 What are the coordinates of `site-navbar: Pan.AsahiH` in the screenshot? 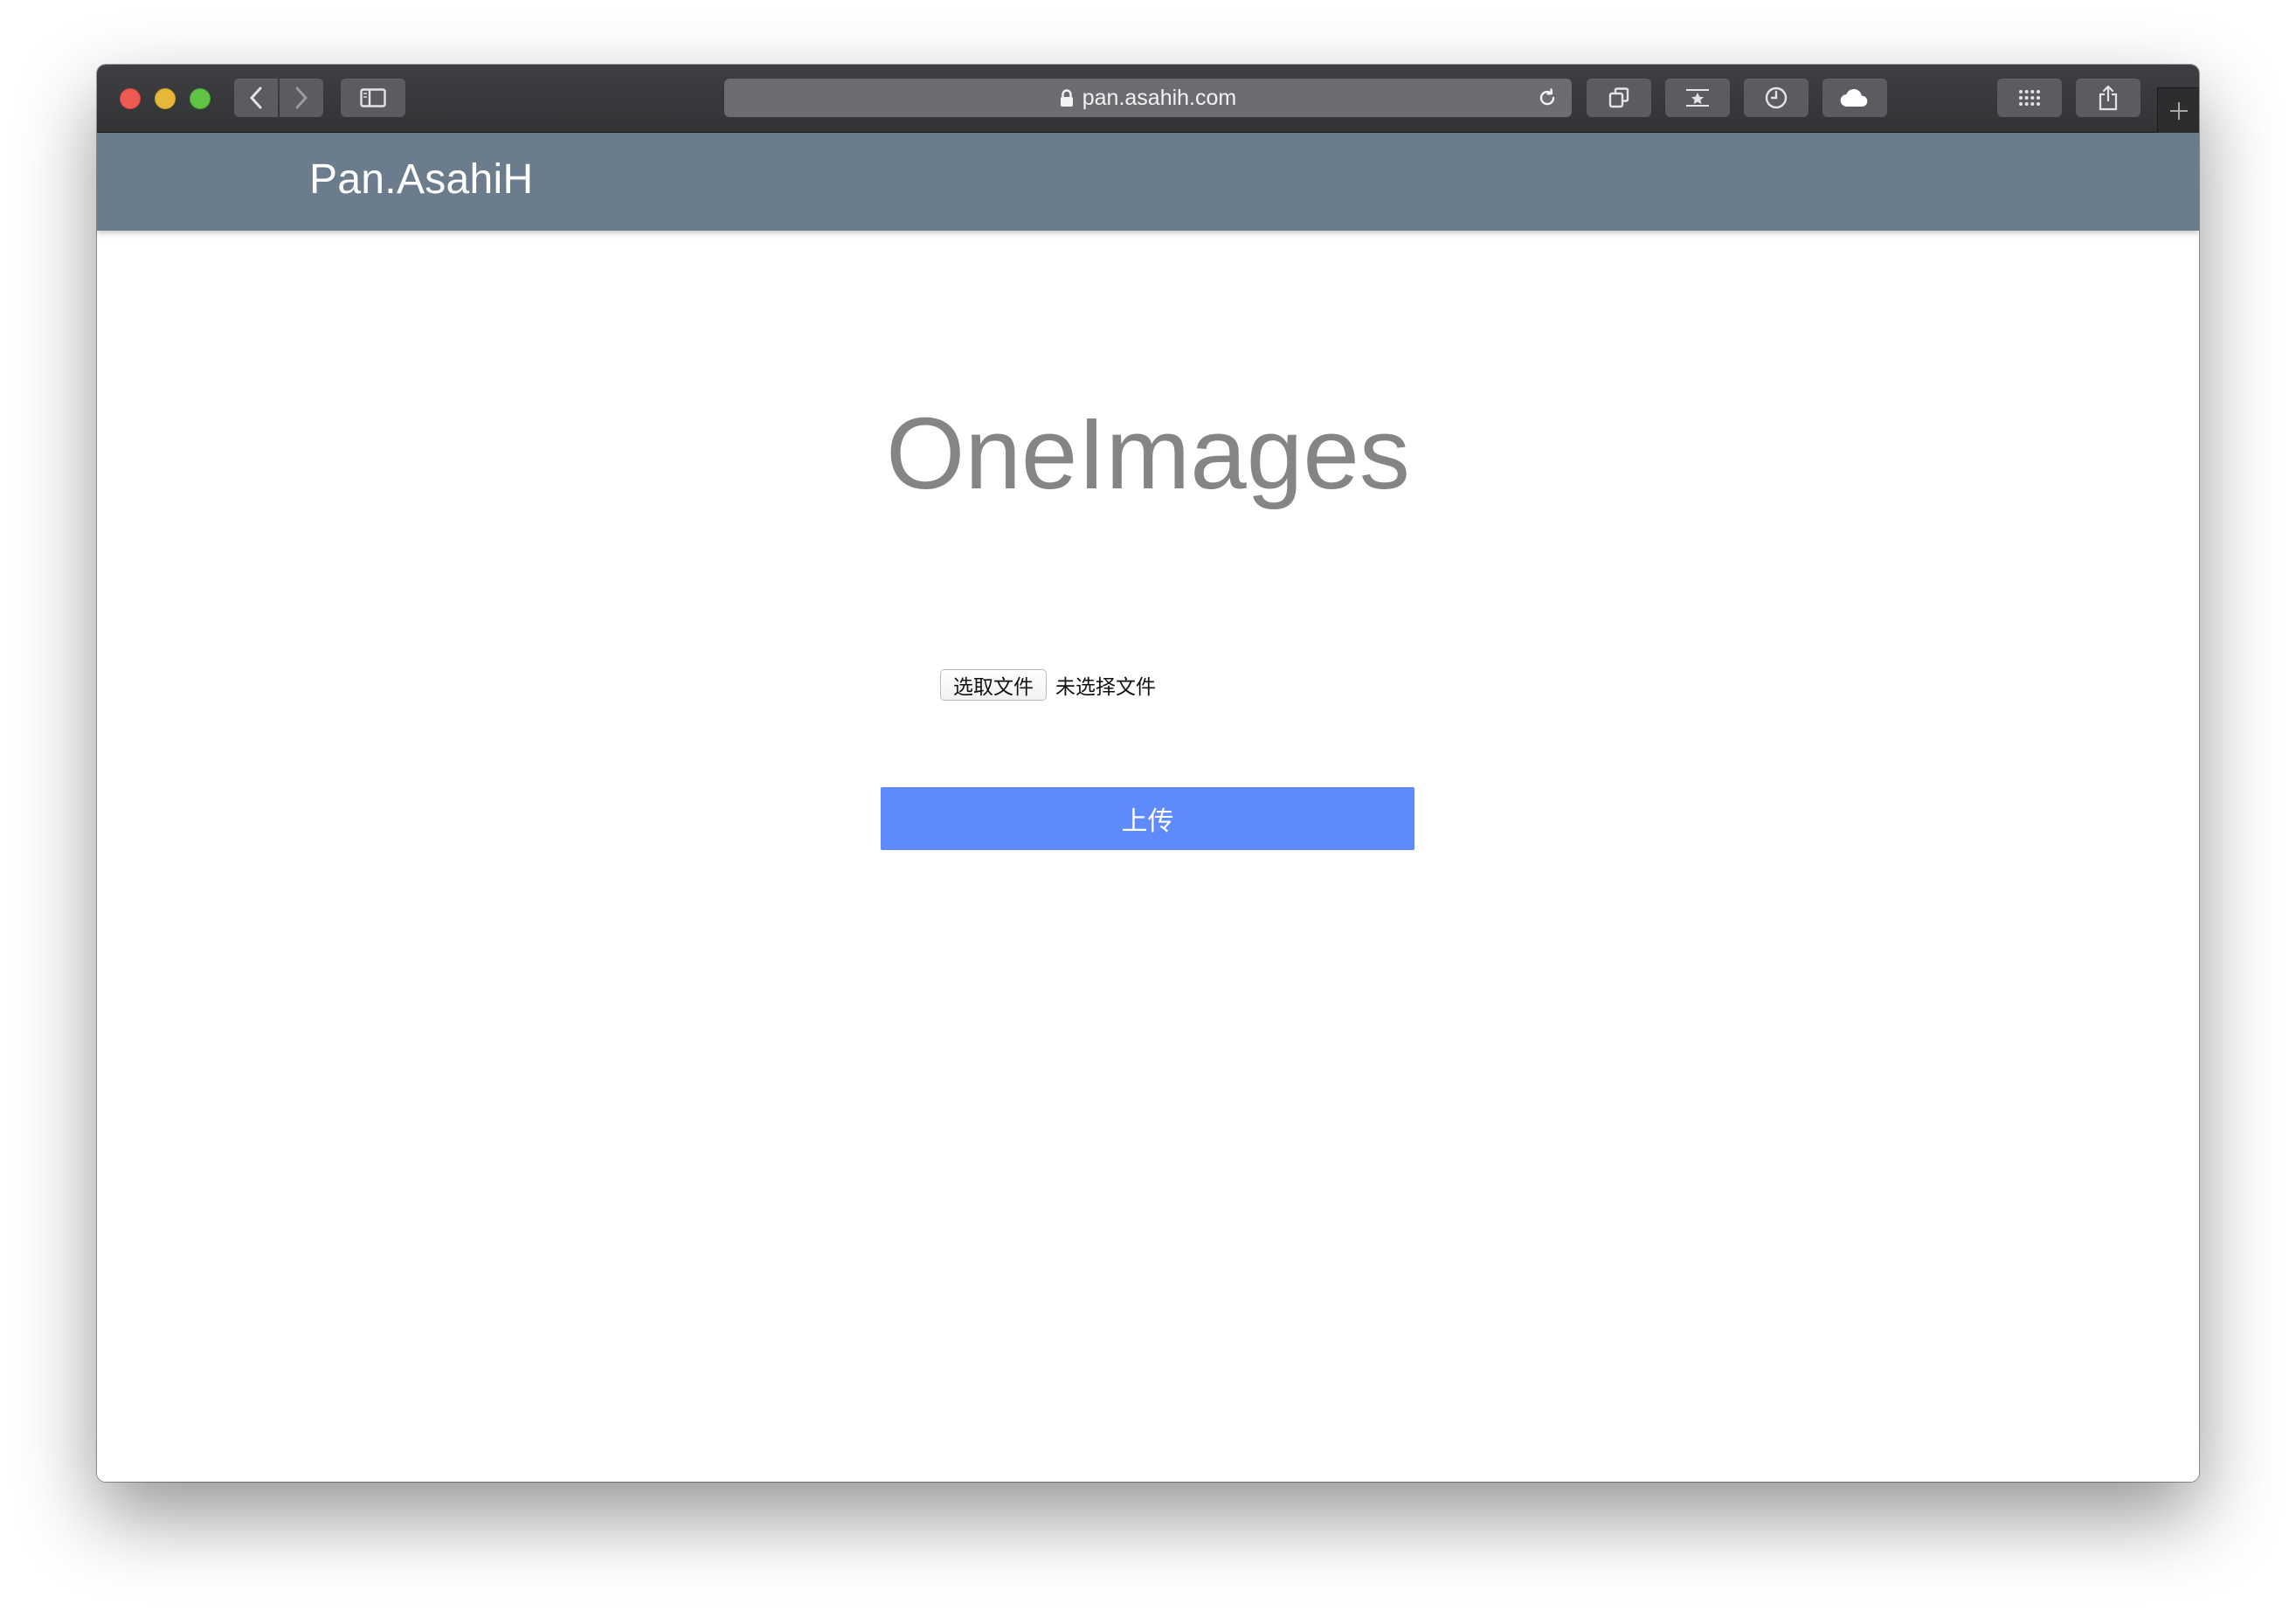 It's located at (1148, 182).